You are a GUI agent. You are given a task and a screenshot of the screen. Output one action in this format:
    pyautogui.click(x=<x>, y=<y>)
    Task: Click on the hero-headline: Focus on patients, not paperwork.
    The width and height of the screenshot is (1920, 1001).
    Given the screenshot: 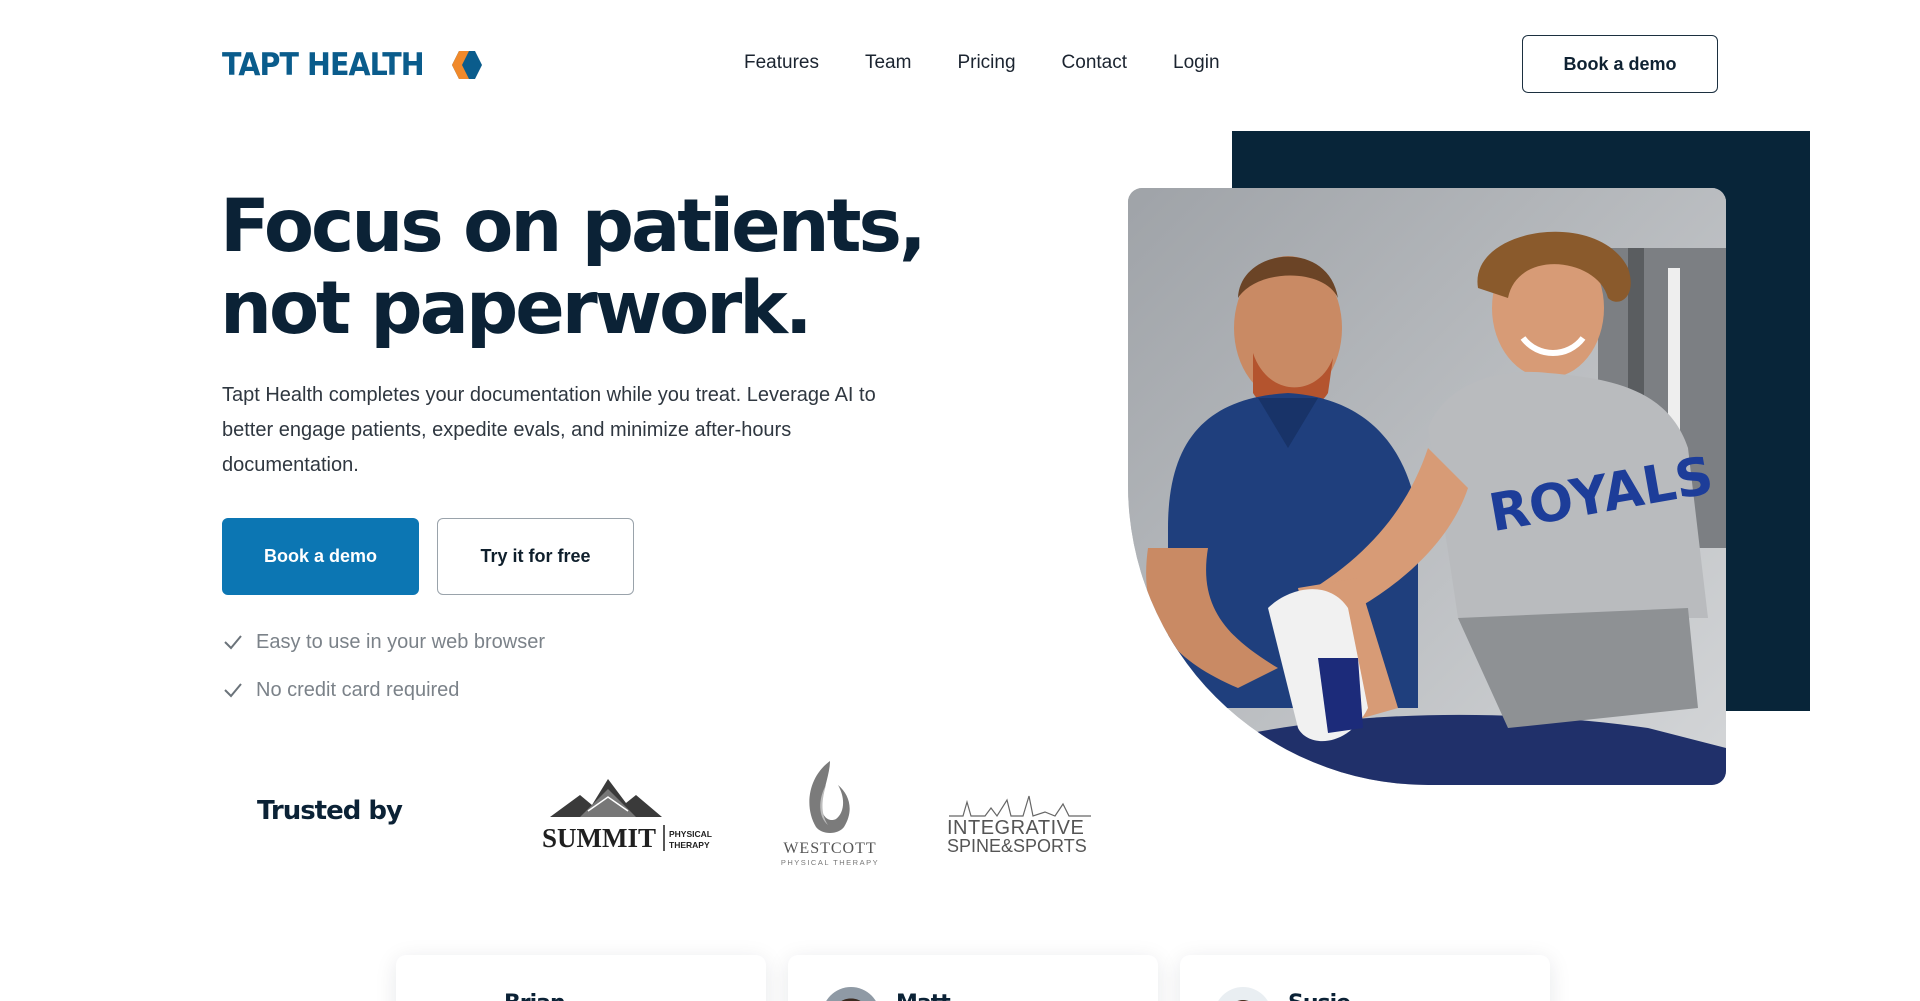 What is the action you would take?
    pyautogui.click(x=573, y=267)
    